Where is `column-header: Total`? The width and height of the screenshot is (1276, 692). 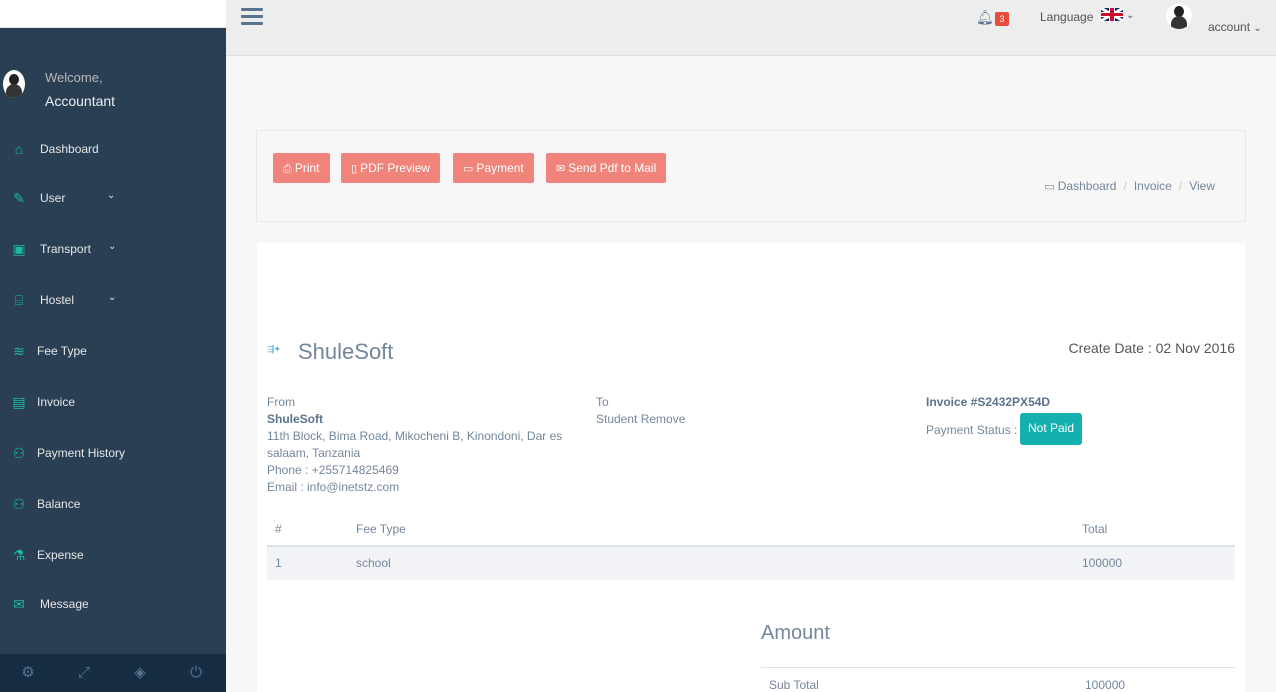
column-header: Total is located at coordinates (1095, 529).